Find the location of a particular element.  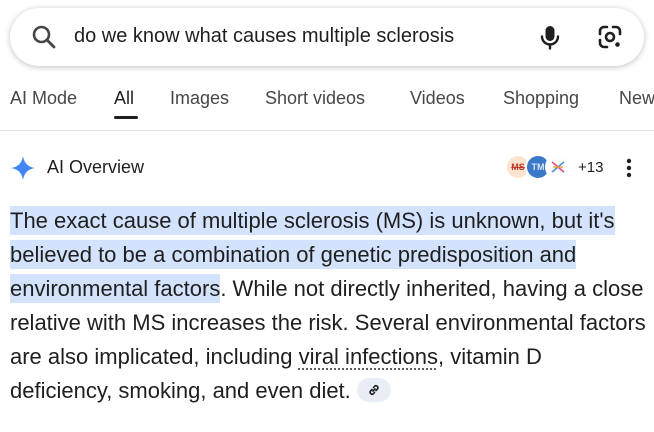

tab-ai-mode: AI Mode is located at coordinates (43, 98).